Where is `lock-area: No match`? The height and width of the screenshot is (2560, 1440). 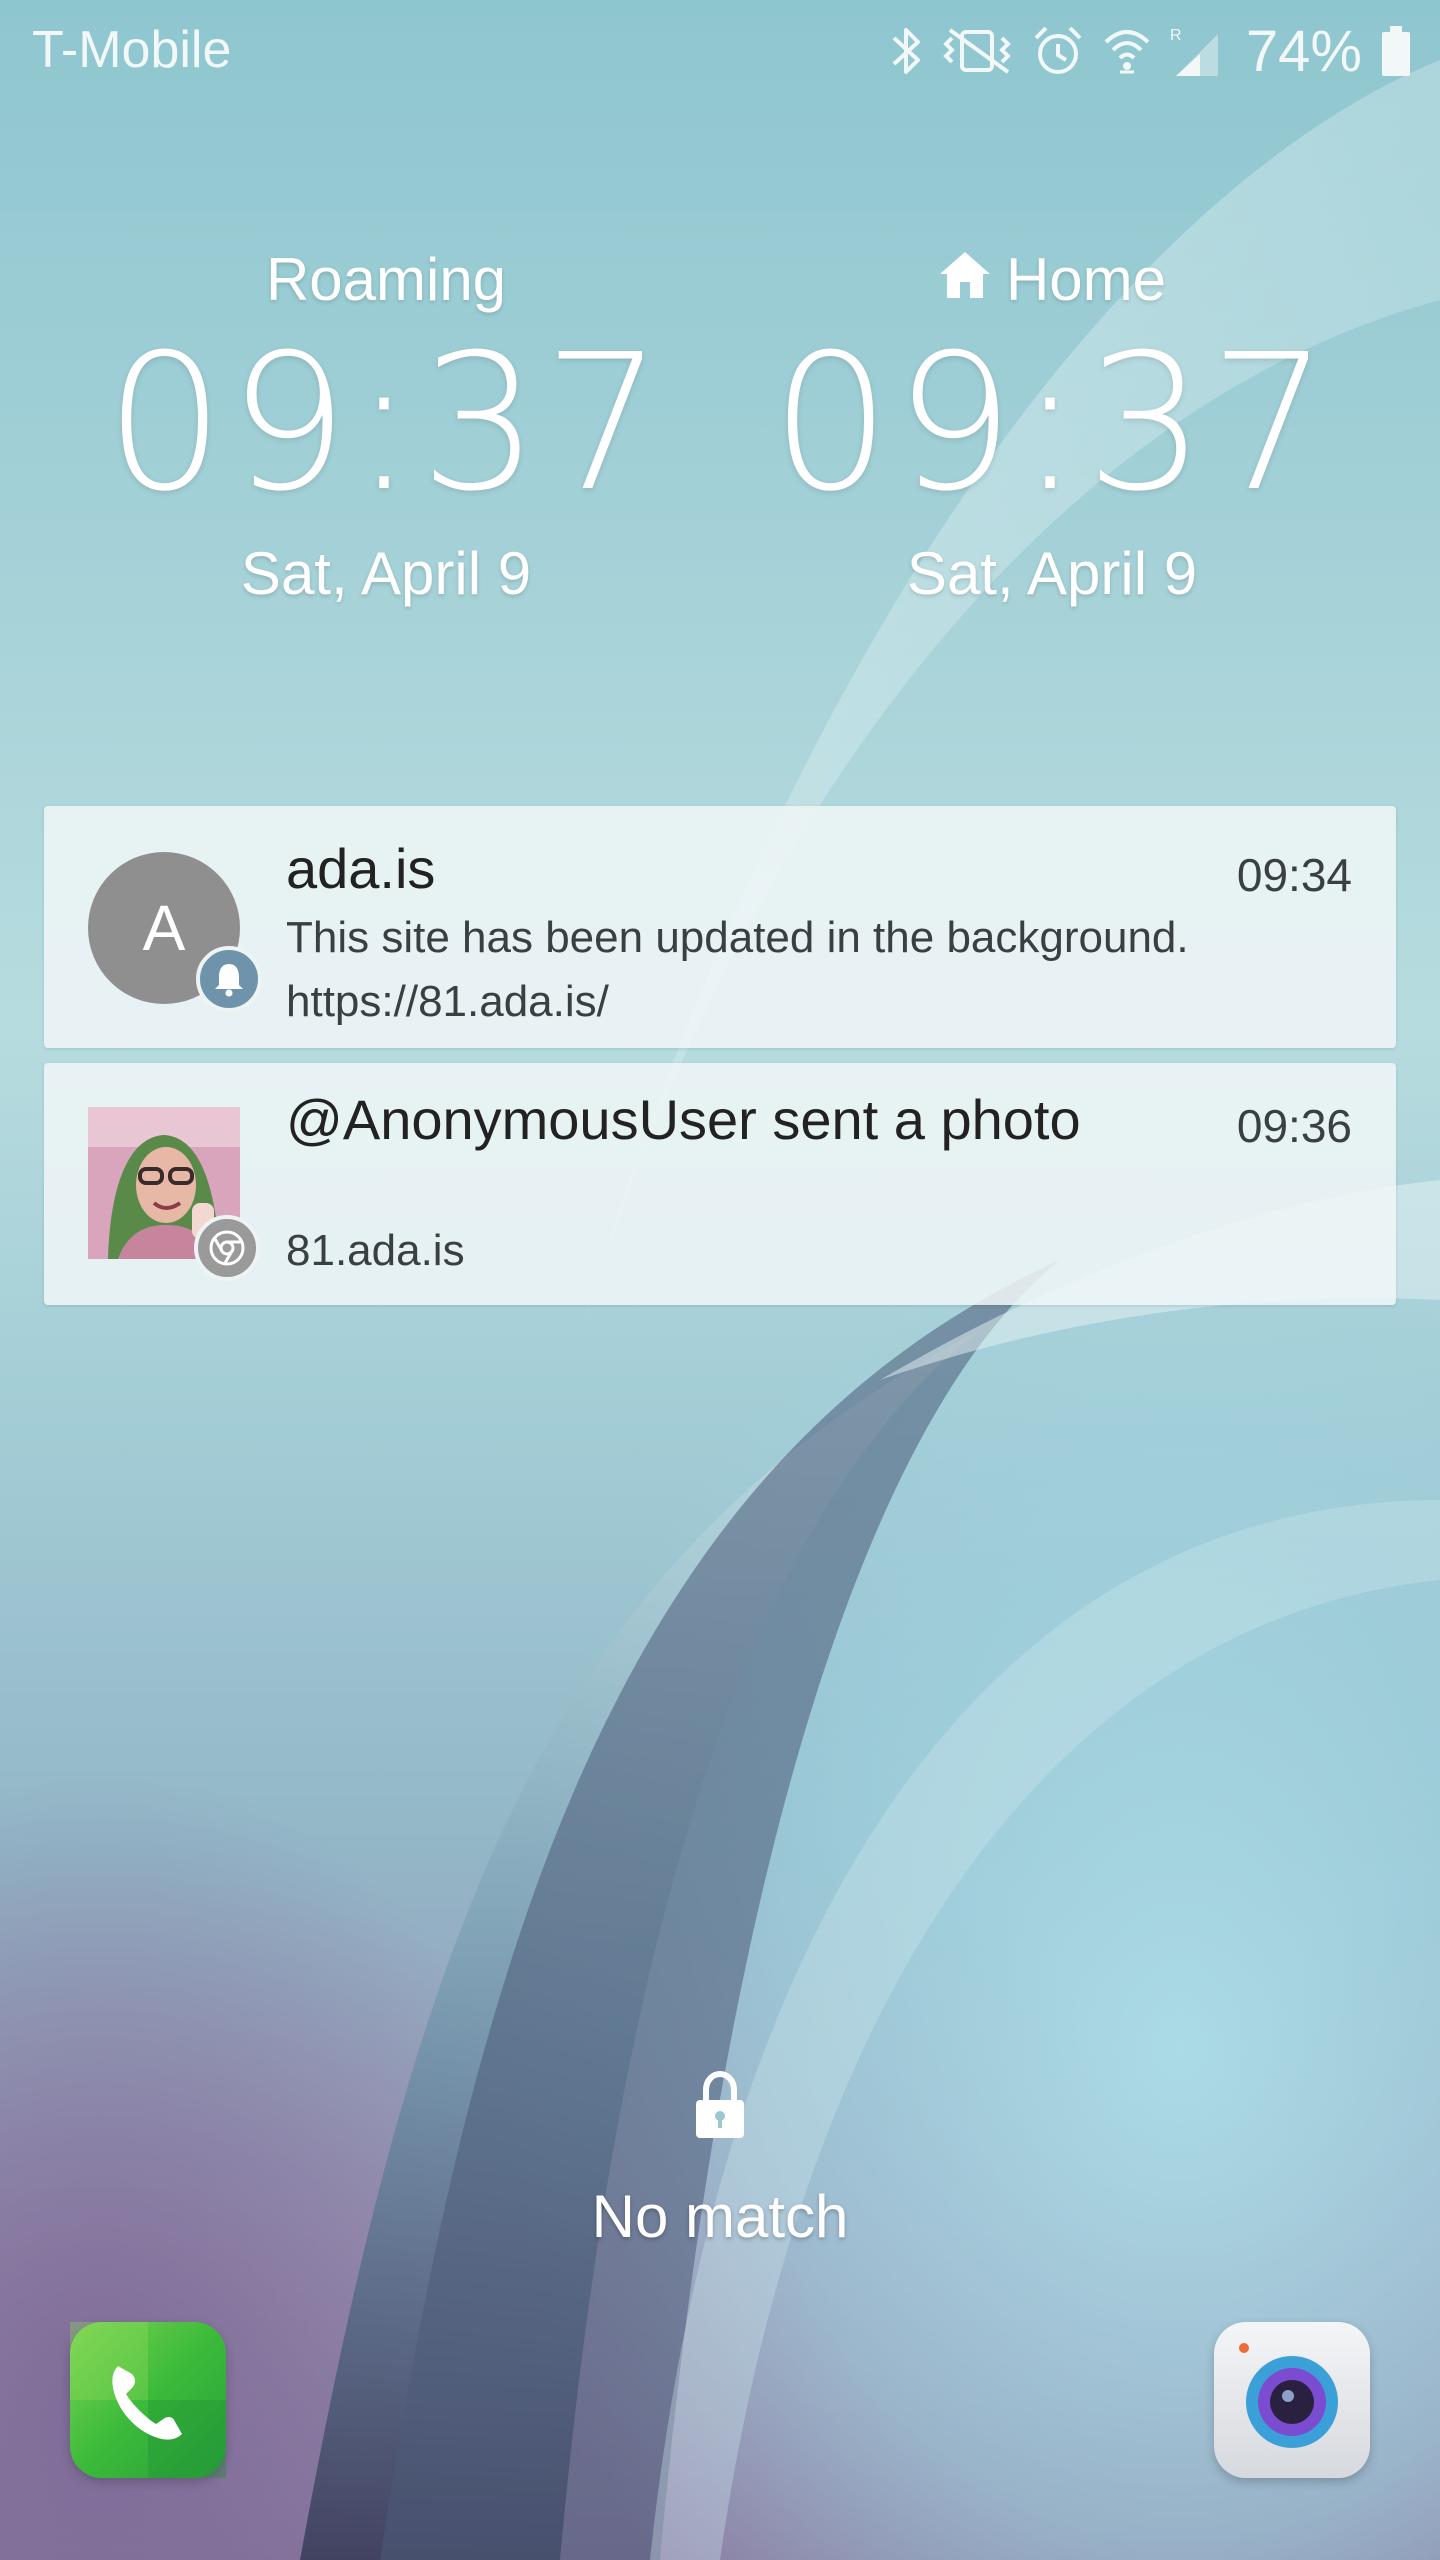
lock-area: No match is located at coordinates (720, 2160).